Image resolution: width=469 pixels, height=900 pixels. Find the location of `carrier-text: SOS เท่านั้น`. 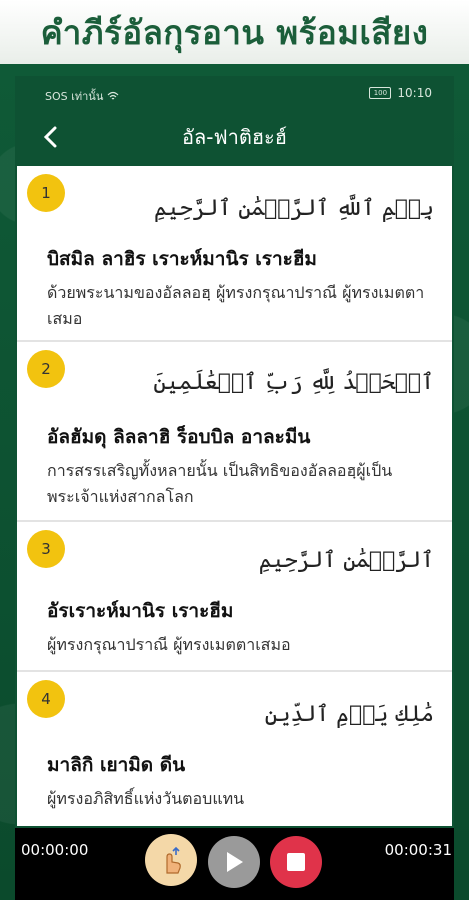

carrier-text: SOS เท่านั้น is located at coordinates (74, 96).